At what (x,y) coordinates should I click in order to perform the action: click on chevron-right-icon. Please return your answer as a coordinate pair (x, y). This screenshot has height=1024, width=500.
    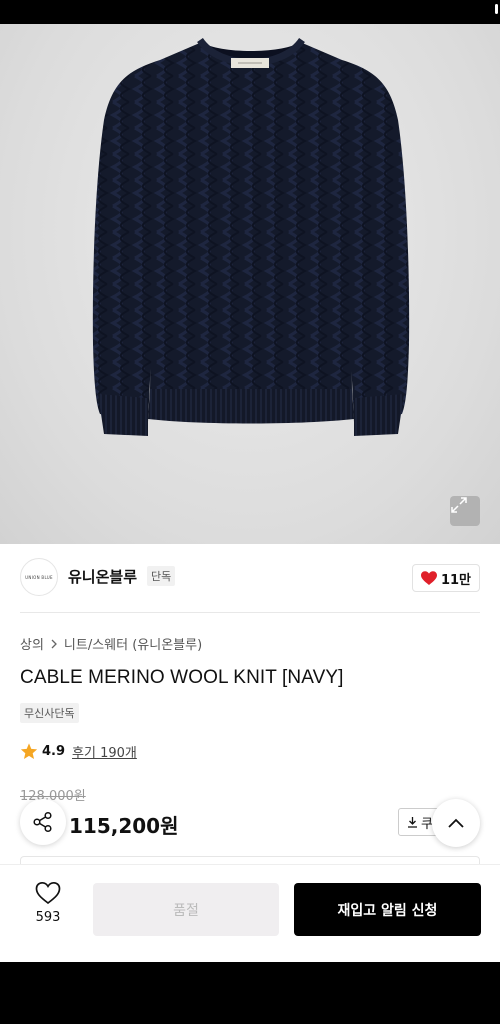
    Looking at the image, I should click on (54, 643).